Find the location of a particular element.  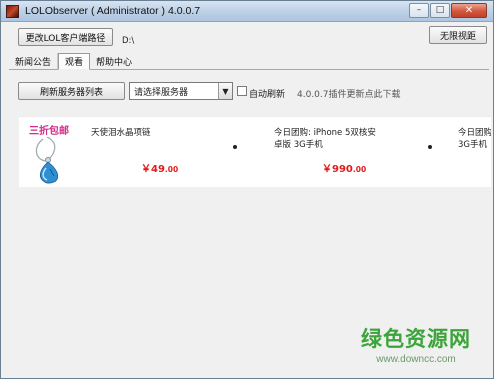

refresh-server-list-button: 刷新服务器列表 is located at coordinates (71, 91).